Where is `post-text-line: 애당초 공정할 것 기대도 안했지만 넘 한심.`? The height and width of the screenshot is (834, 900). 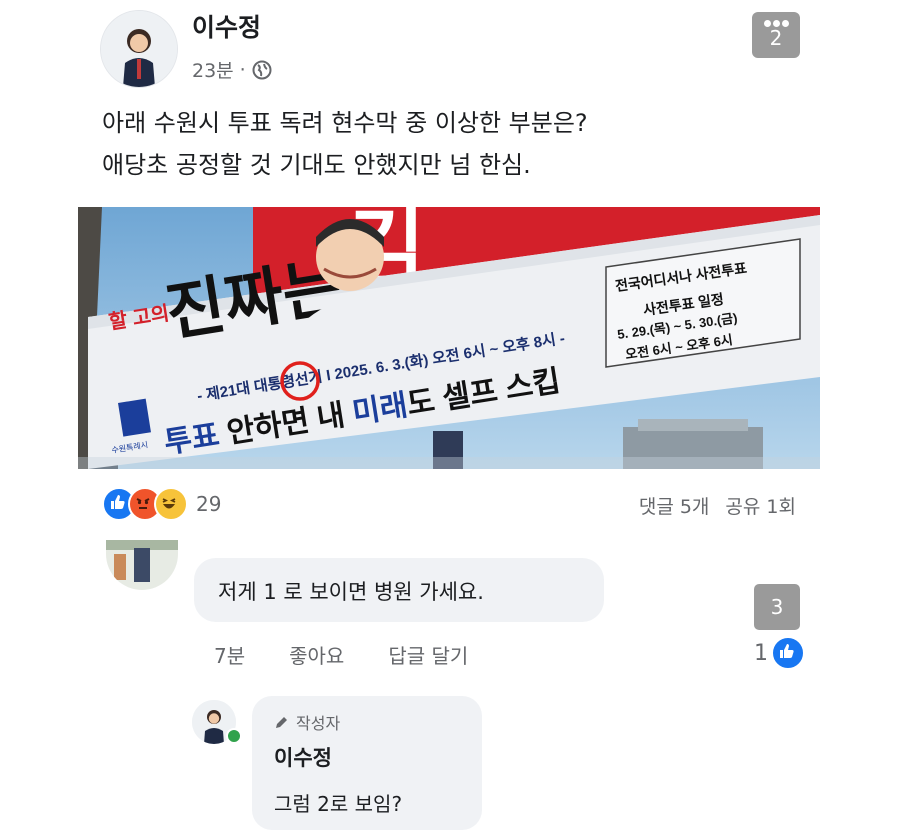
post-text-line: 애당초 공정할 것 기대도 안했지만 넘 한심. is located at coordinates (316, 165).